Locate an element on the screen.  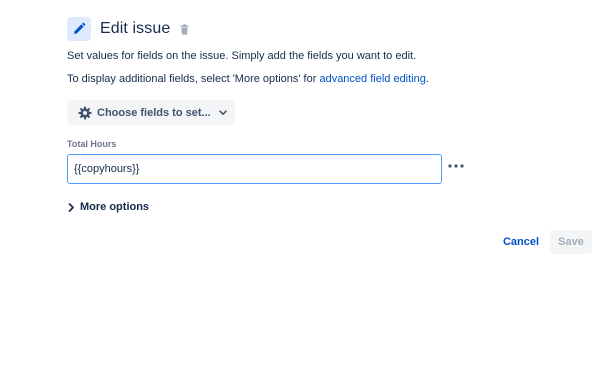
chevron-down-icon is located at coordinates (222, 112).